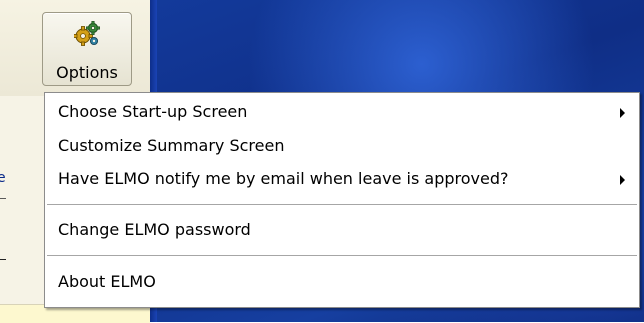  What do you see at coordinates (342, 146) in the screenshot?
I see `menu-item-customize-summary-screen: Customize Summary Screen` at bounding box center [342, 146].